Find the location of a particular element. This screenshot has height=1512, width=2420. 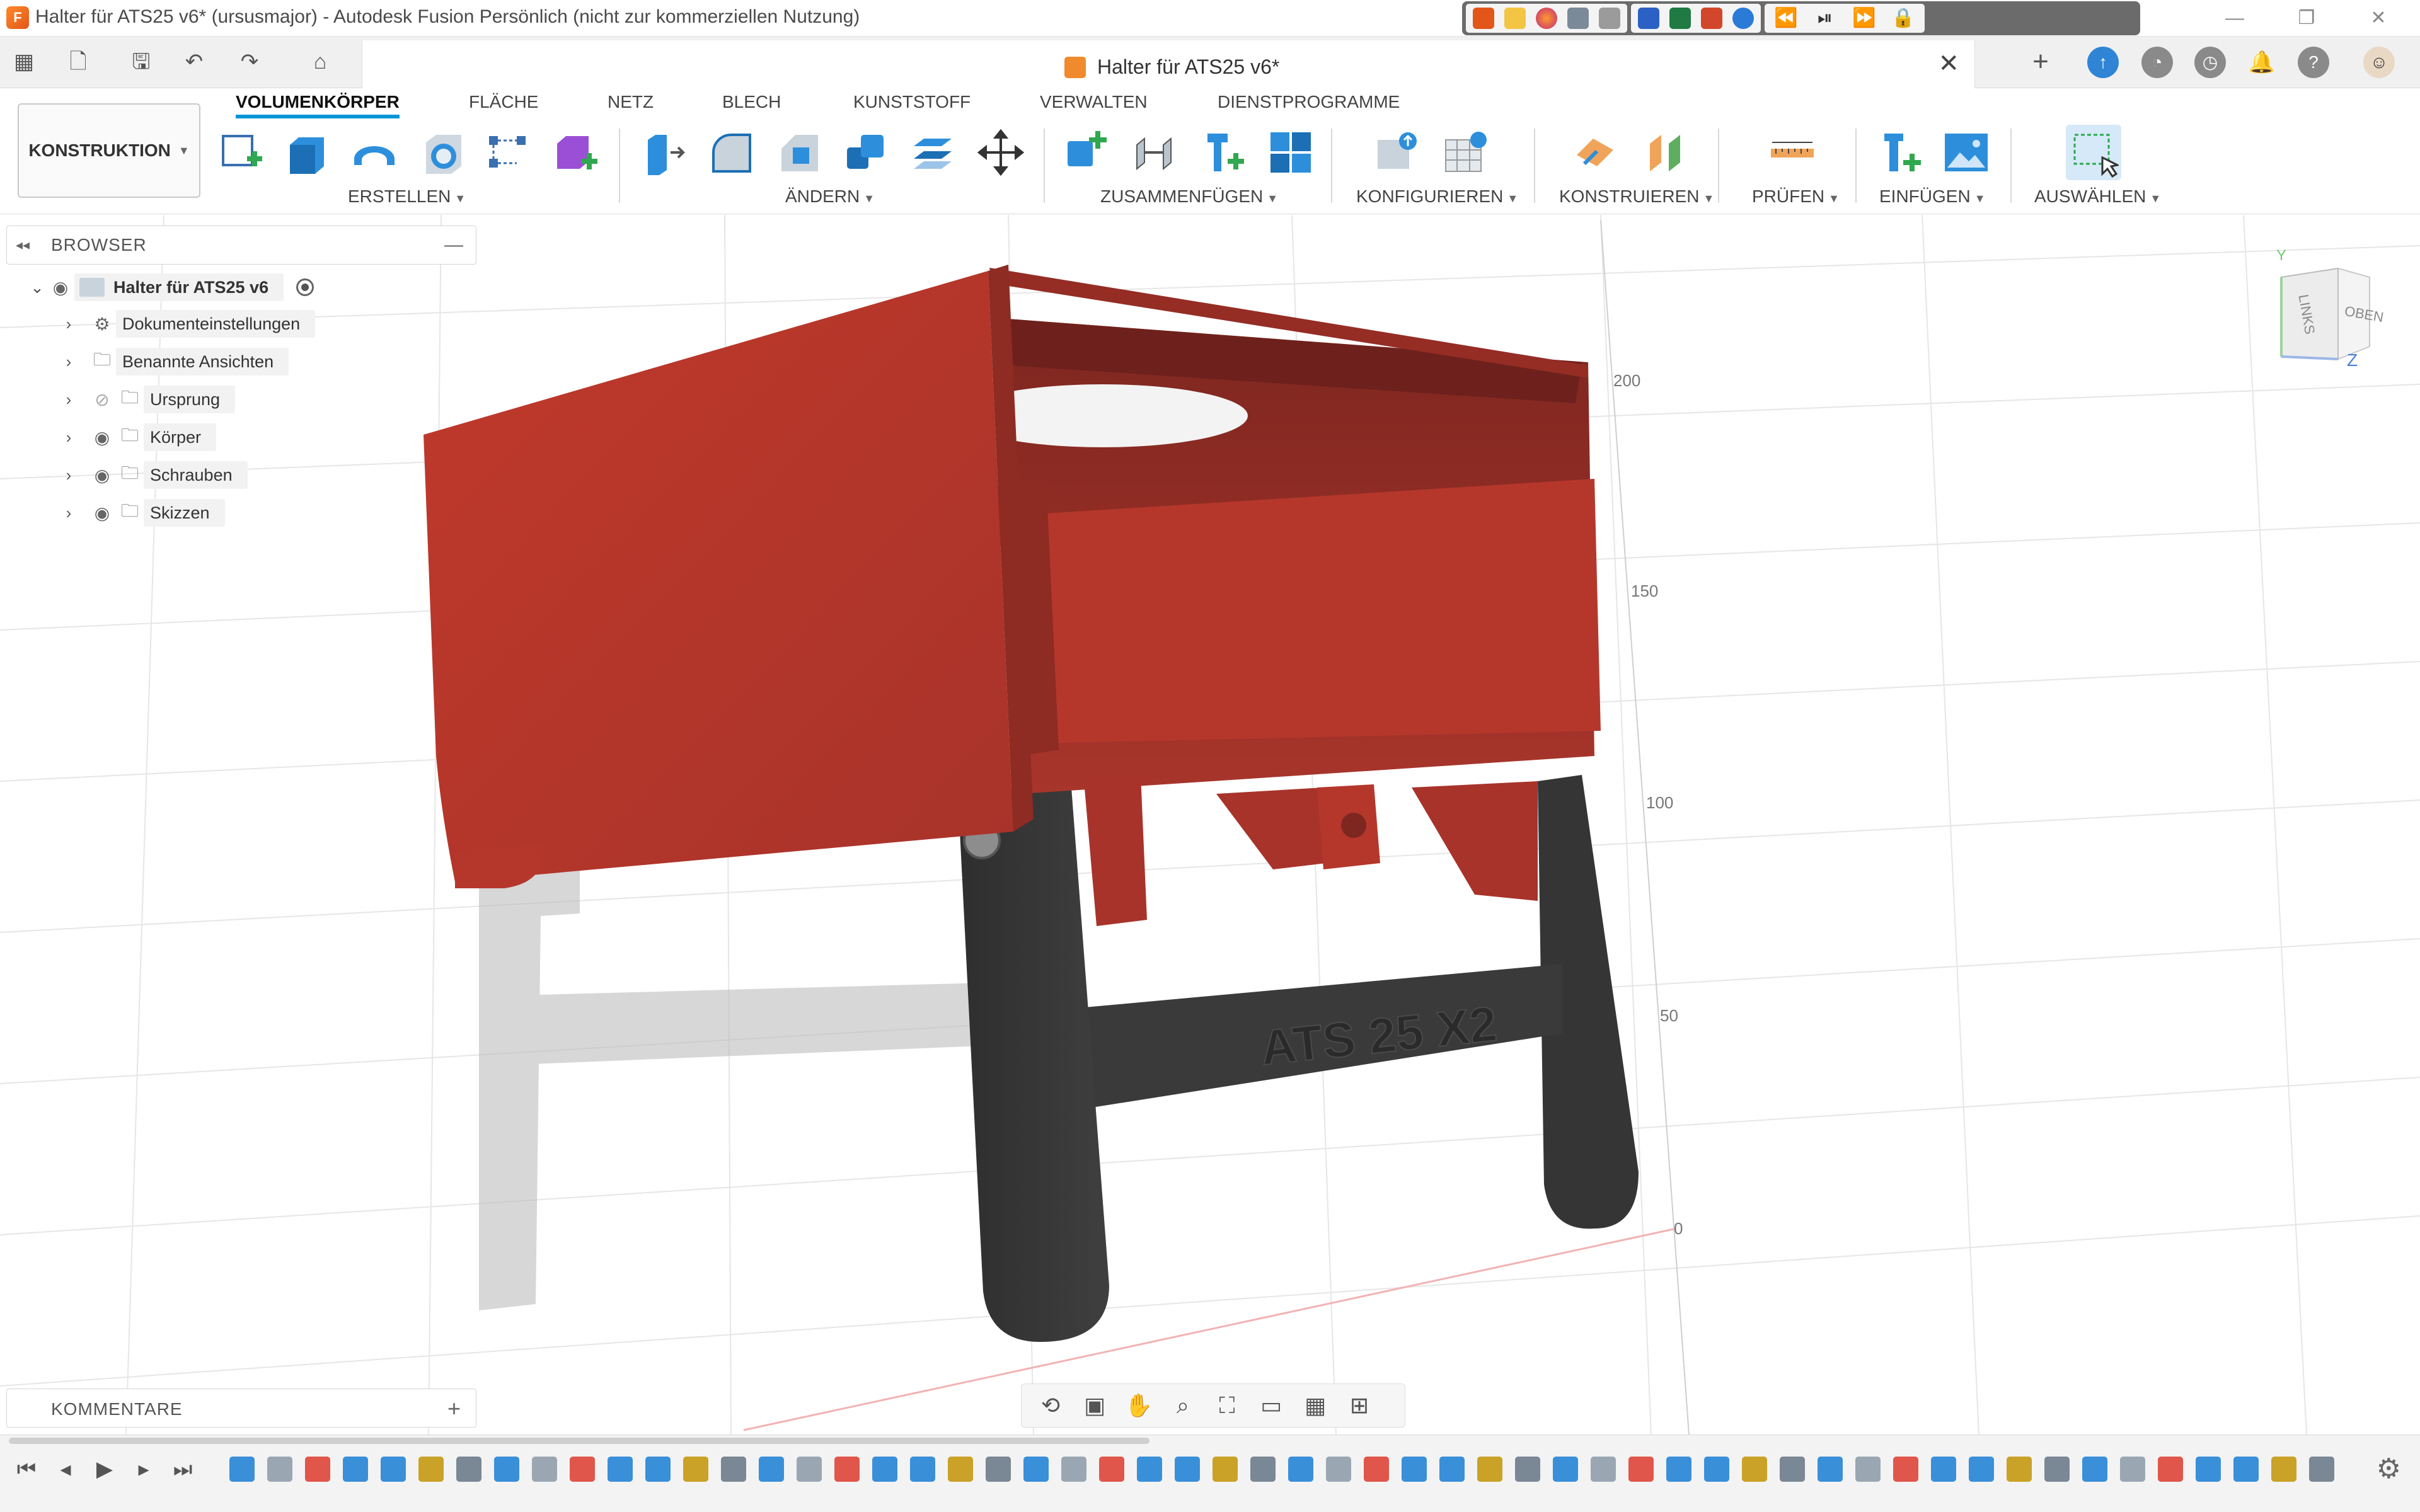

lock-icon: 🔒 is located at coordinates (1904, 18).